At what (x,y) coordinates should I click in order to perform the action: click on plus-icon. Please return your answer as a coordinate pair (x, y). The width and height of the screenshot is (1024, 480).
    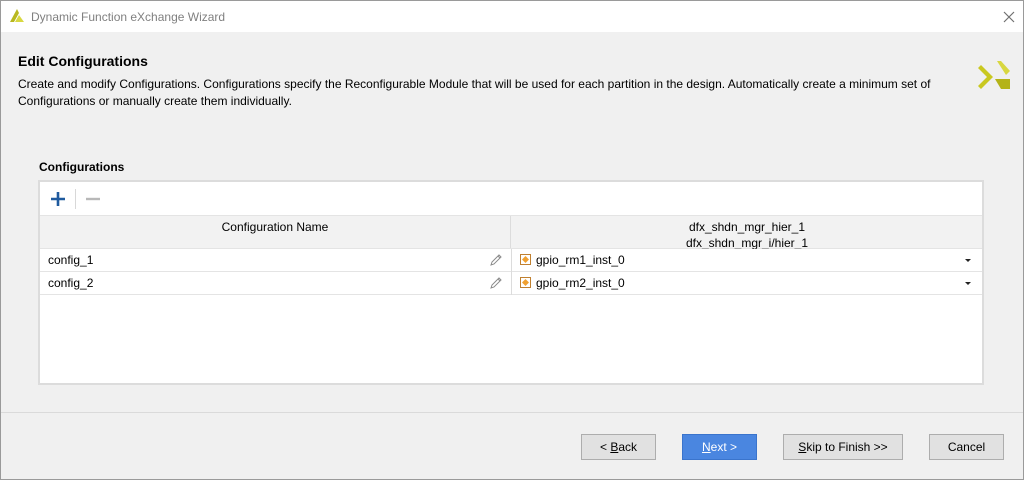
    Looking at the image, I should click on (58, 199).